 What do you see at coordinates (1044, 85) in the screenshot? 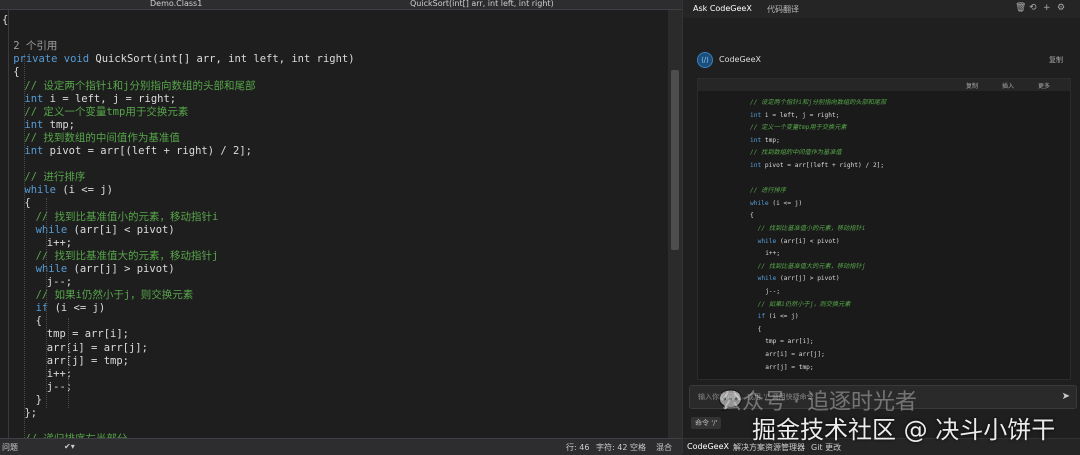
I see `code-more-button: 更多` at bounding box center [1044, 85].